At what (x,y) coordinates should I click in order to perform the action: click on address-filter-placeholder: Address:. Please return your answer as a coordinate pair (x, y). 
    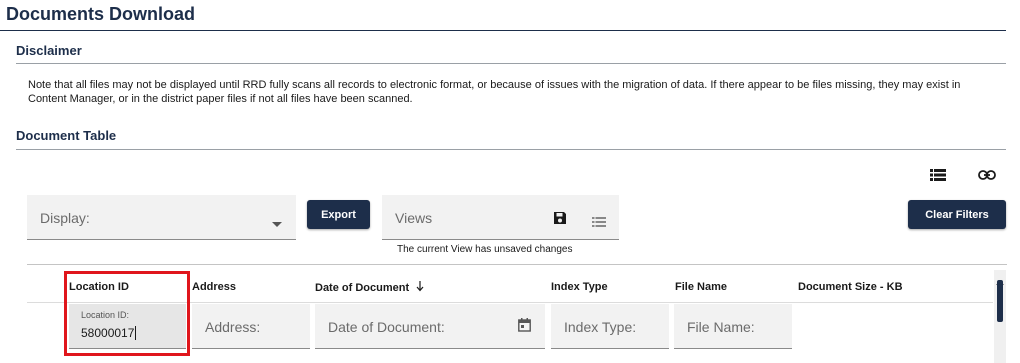
    Looking at the image, I should click on (233, 327).